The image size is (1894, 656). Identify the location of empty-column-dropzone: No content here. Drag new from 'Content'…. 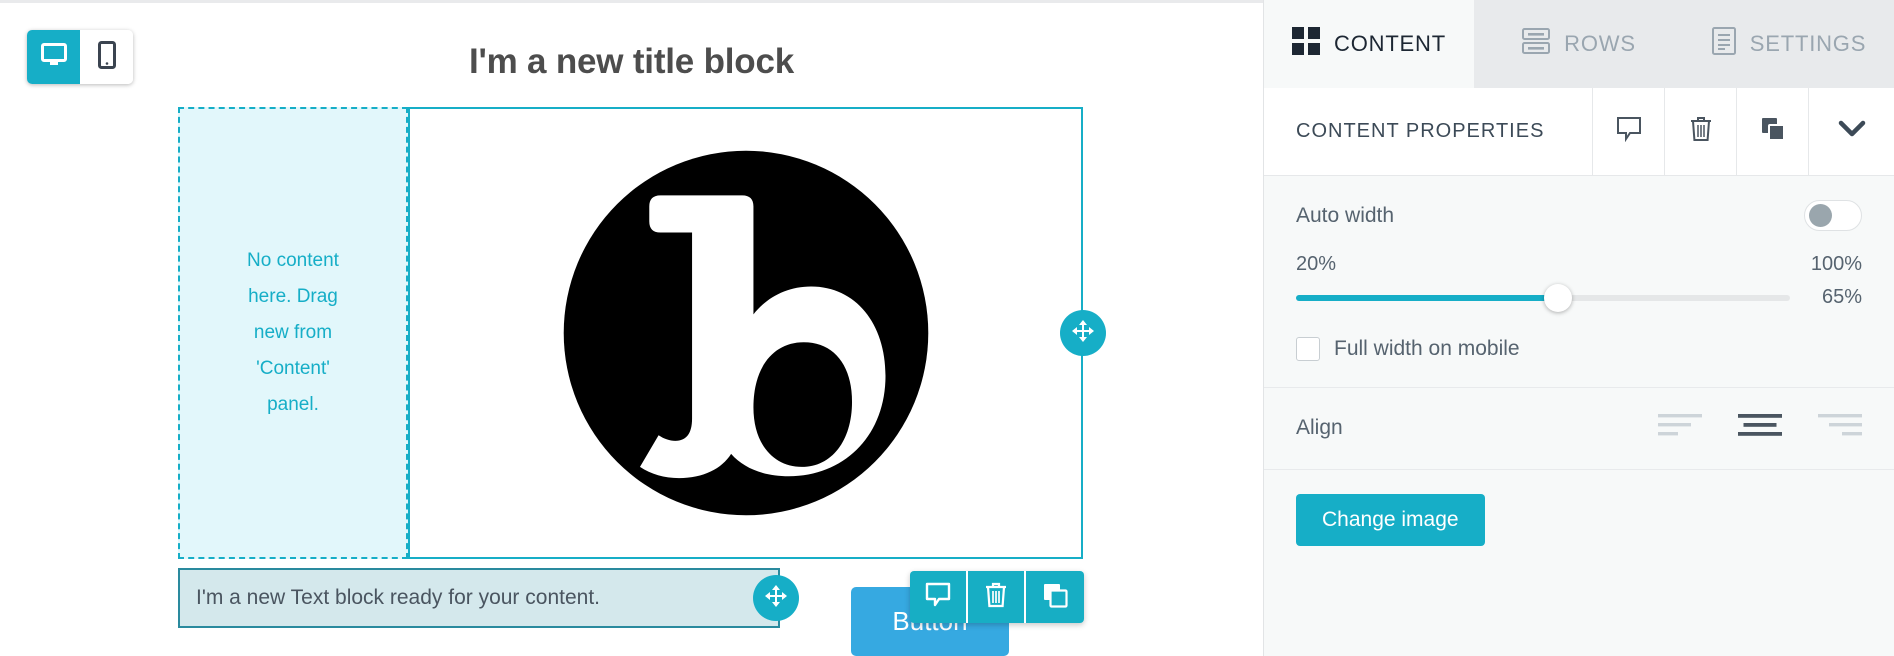
(293, 333).